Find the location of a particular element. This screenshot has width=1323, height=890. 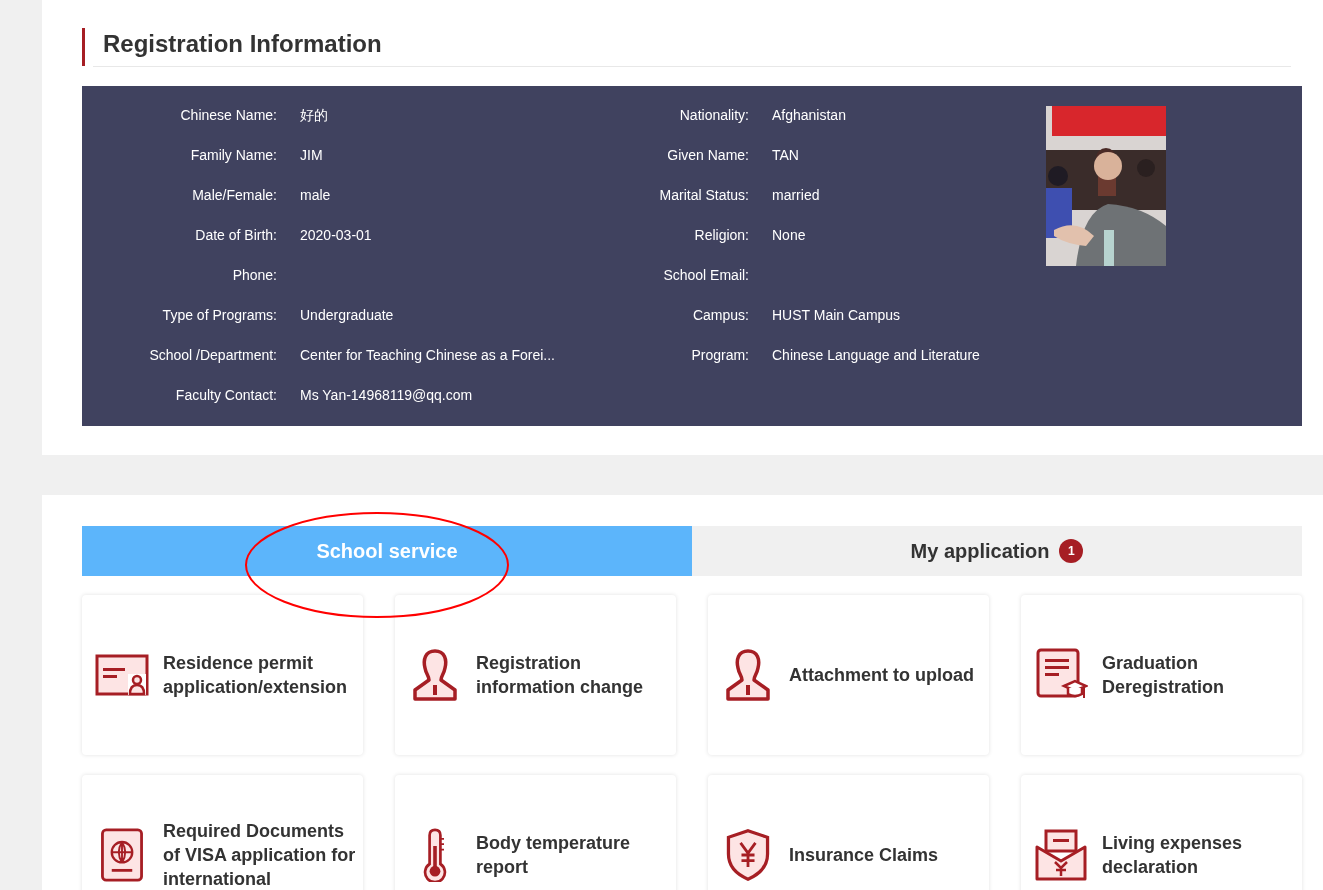

service-label: Residence permit application/extension is located at coordinates (256, 675).